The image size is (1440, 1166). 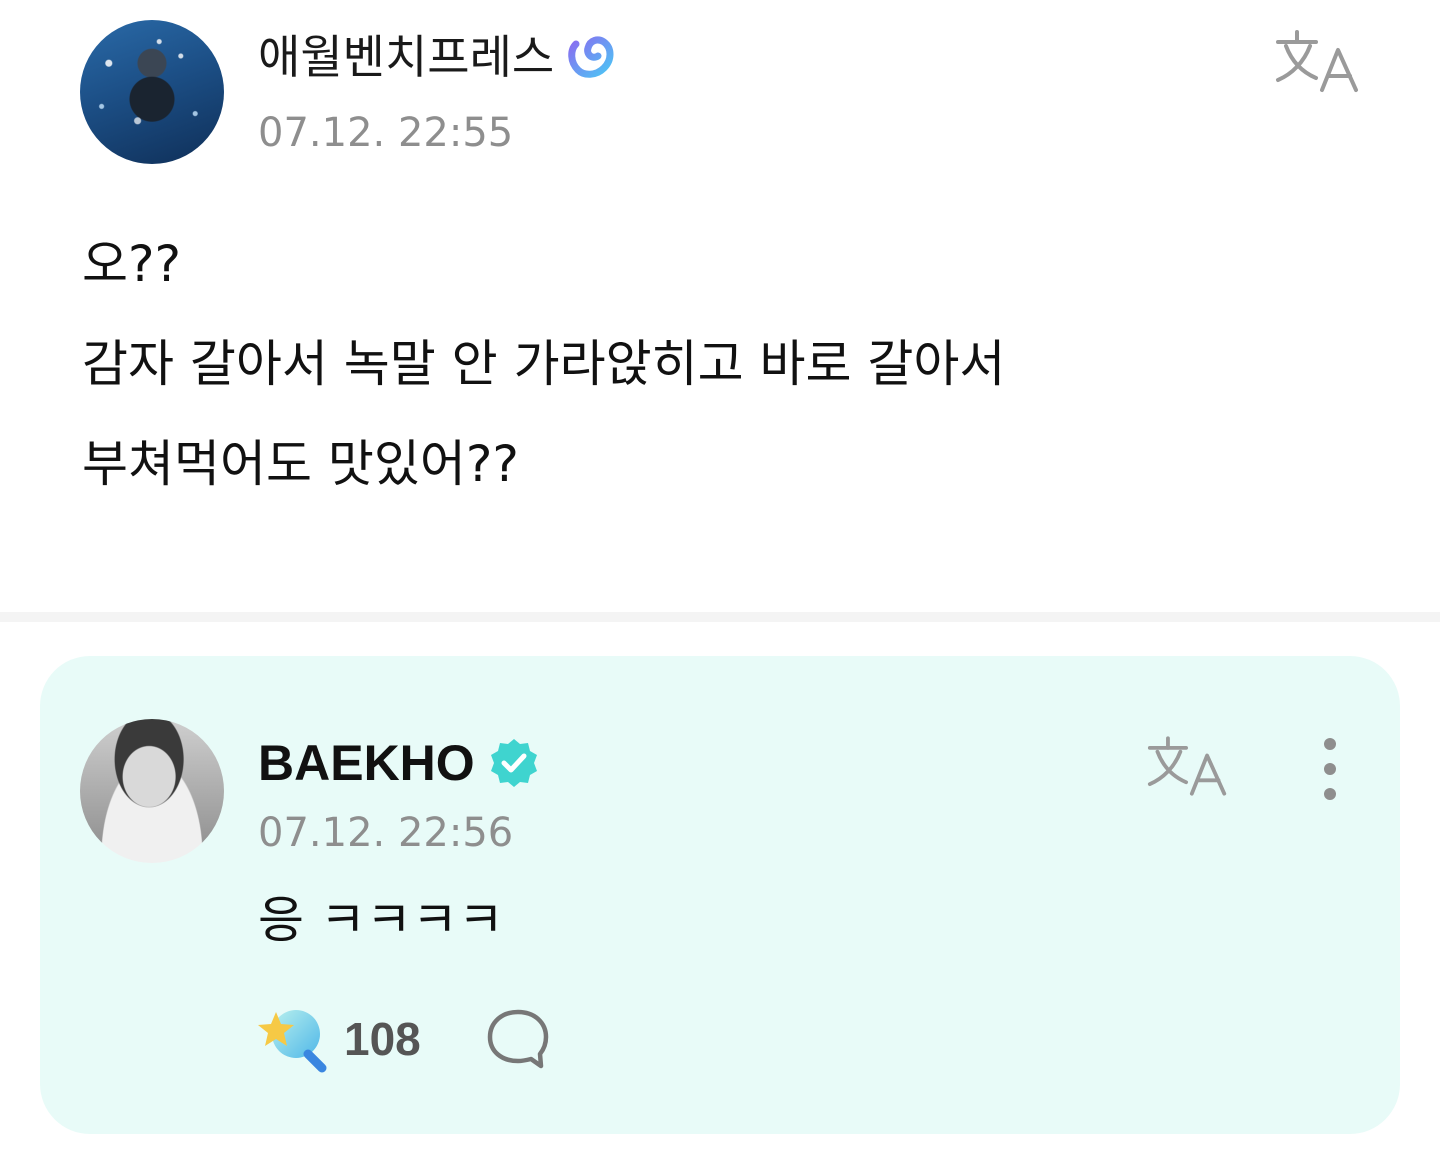 I want to click on reply-timestamp: 07.12. 22:56, so click(x=386, y=833).